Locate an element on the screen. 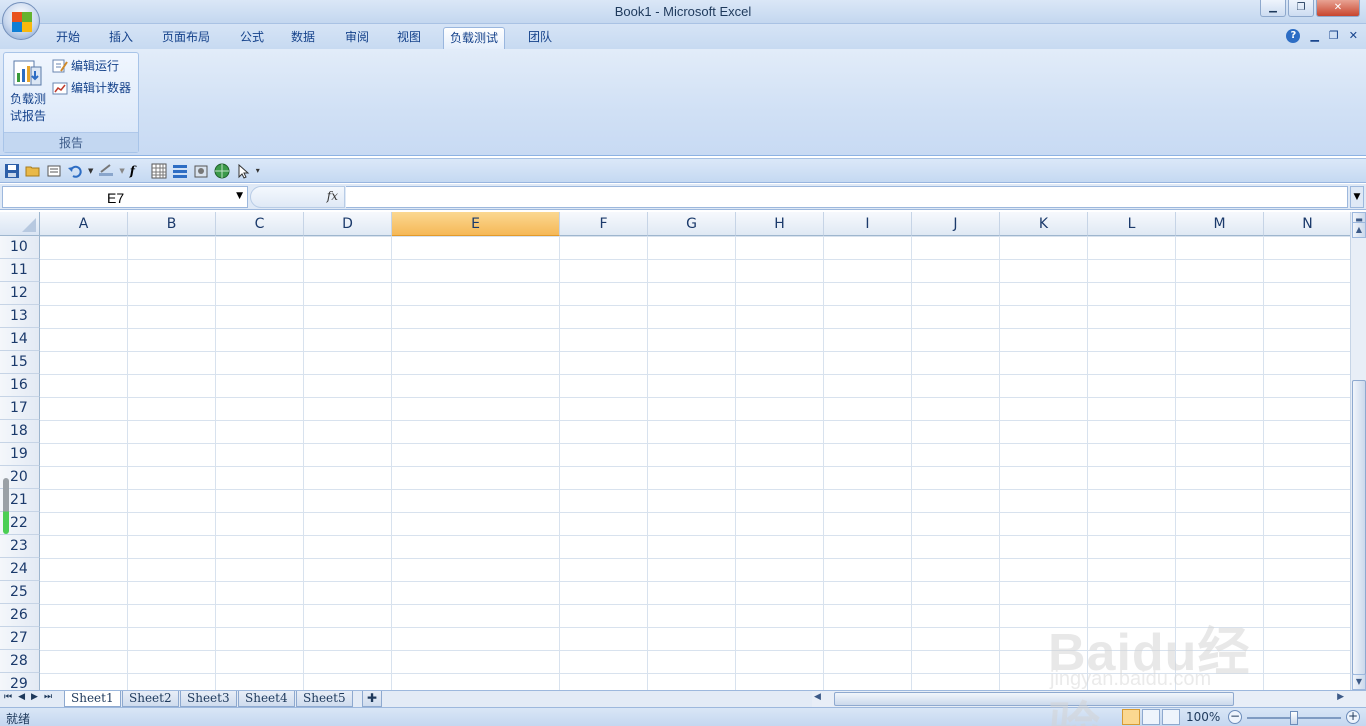 This screenshot has height=726, width=1366. column-header-g: G is located at coordinates (692, 224).